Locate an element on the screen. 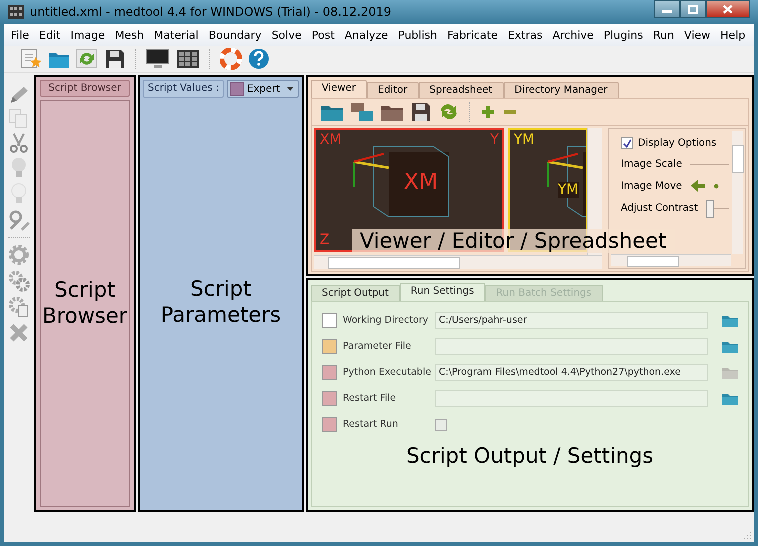 This screenshot has height=557, width=758. resize-grip-icon is located at coordinates (748, 536).